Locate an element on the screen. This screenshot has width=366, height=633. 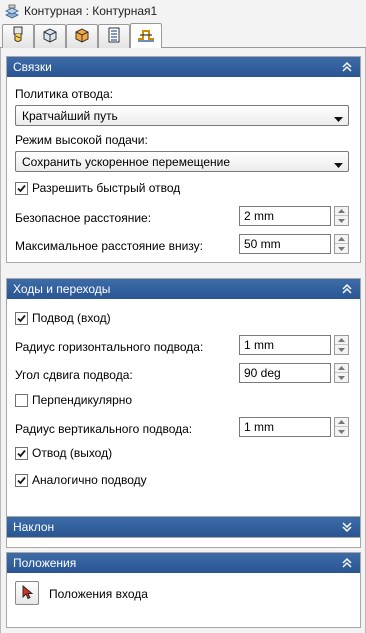
leads-panel-title: Ходы и переходы is located at coordinates (62, 289).